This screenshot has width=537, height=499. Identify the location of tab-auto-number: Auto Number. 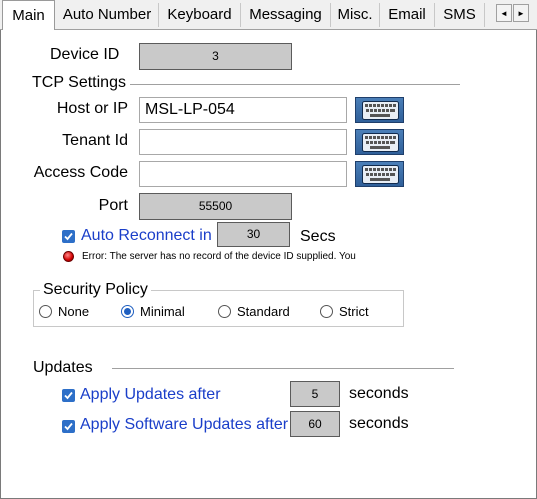
(107, 15).